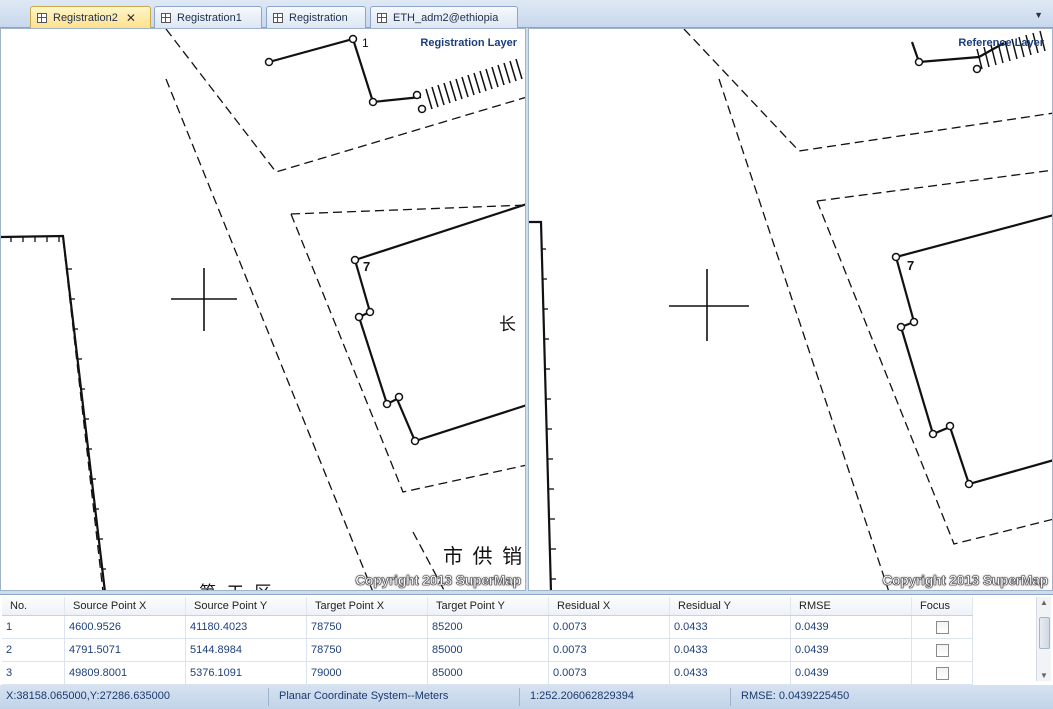  Describe the element at coordinates (364, 696) in the screenshot. I see `status-coordinate-system: Planar Coordinate System--Meters` at that location.